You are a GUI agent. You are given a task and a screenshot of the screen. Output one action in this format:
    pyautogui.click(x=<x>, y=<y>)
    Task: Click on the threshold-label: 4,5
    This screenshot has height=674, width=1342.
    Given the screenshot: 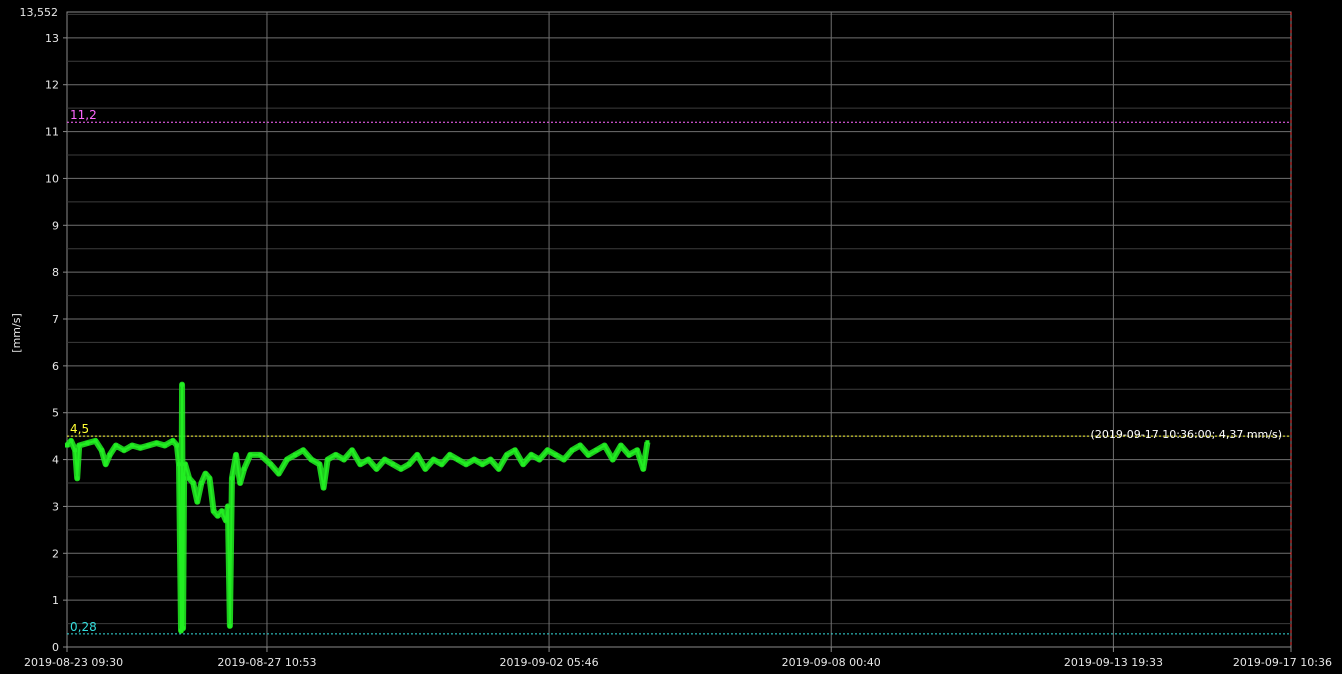 What is the action you would take?
    pyautogui.click(x=79, y=429)
    